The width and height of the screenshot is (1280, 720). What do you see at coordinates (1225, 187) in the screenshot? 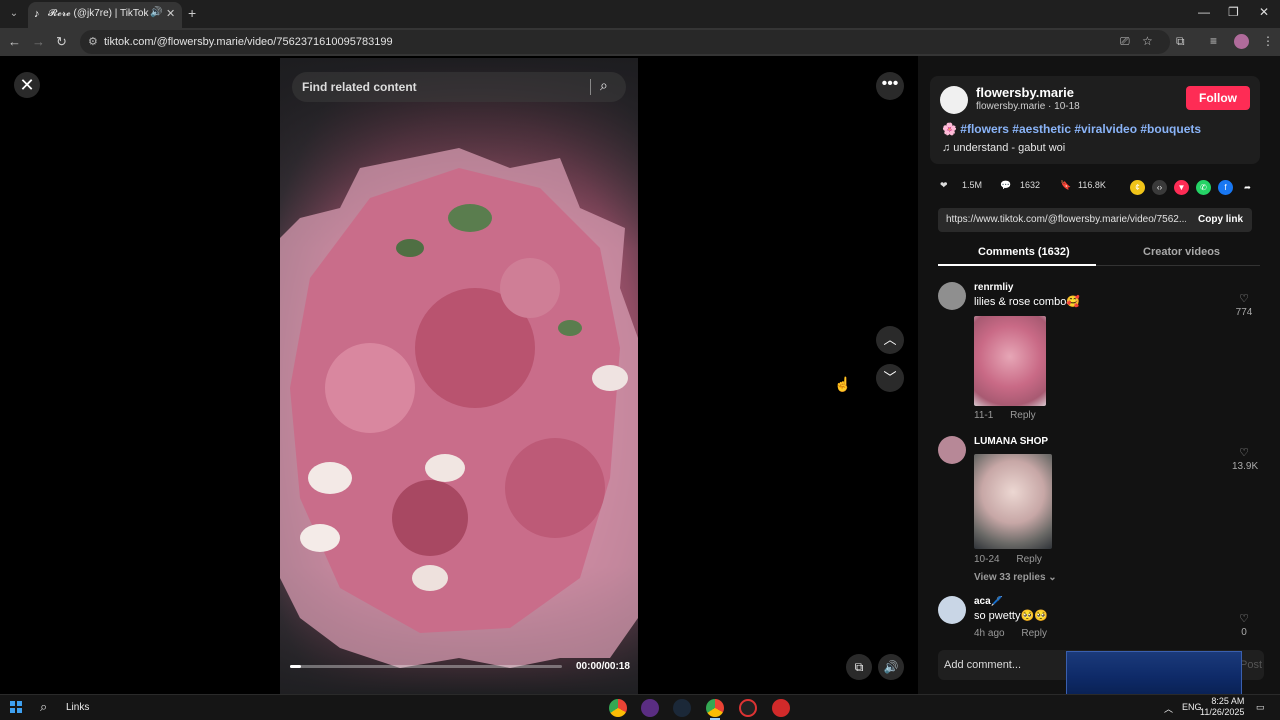
I see `facebook-icon: f` at bounding box center [1225, 187].